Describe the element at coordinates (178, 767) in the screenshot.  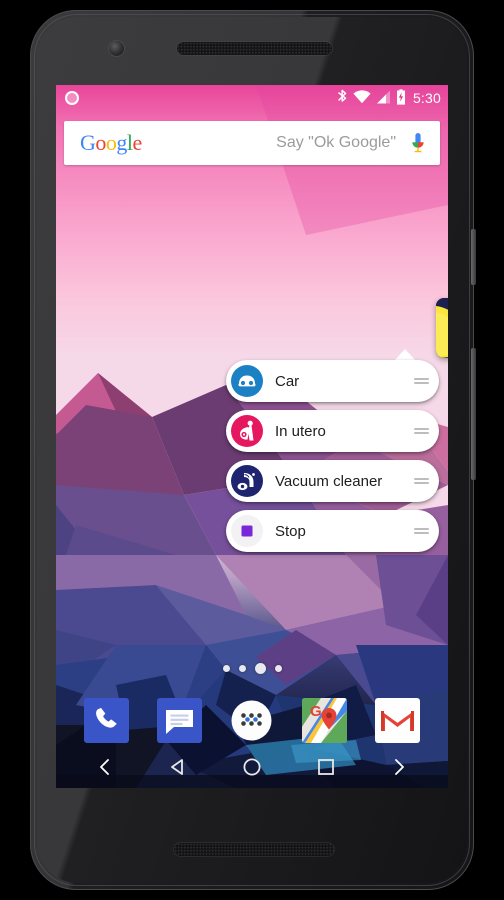
I see `back-button-icon` at that location.